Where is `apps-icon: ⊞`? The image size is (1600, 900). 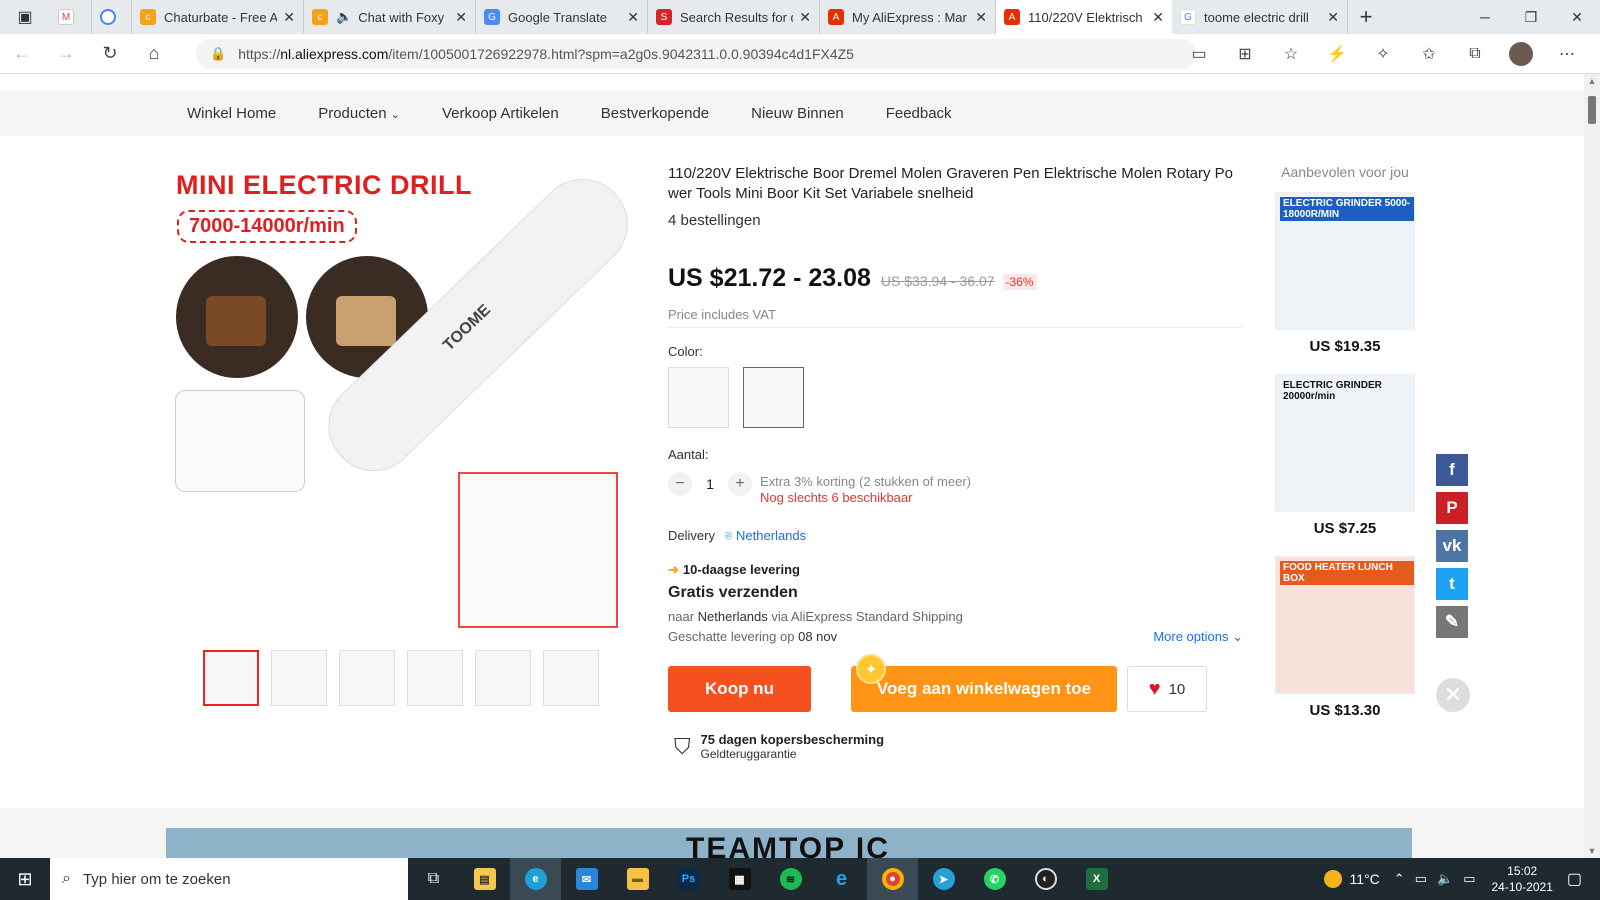 apps-icon: ⊞ is located at coordinates (1245, 54).